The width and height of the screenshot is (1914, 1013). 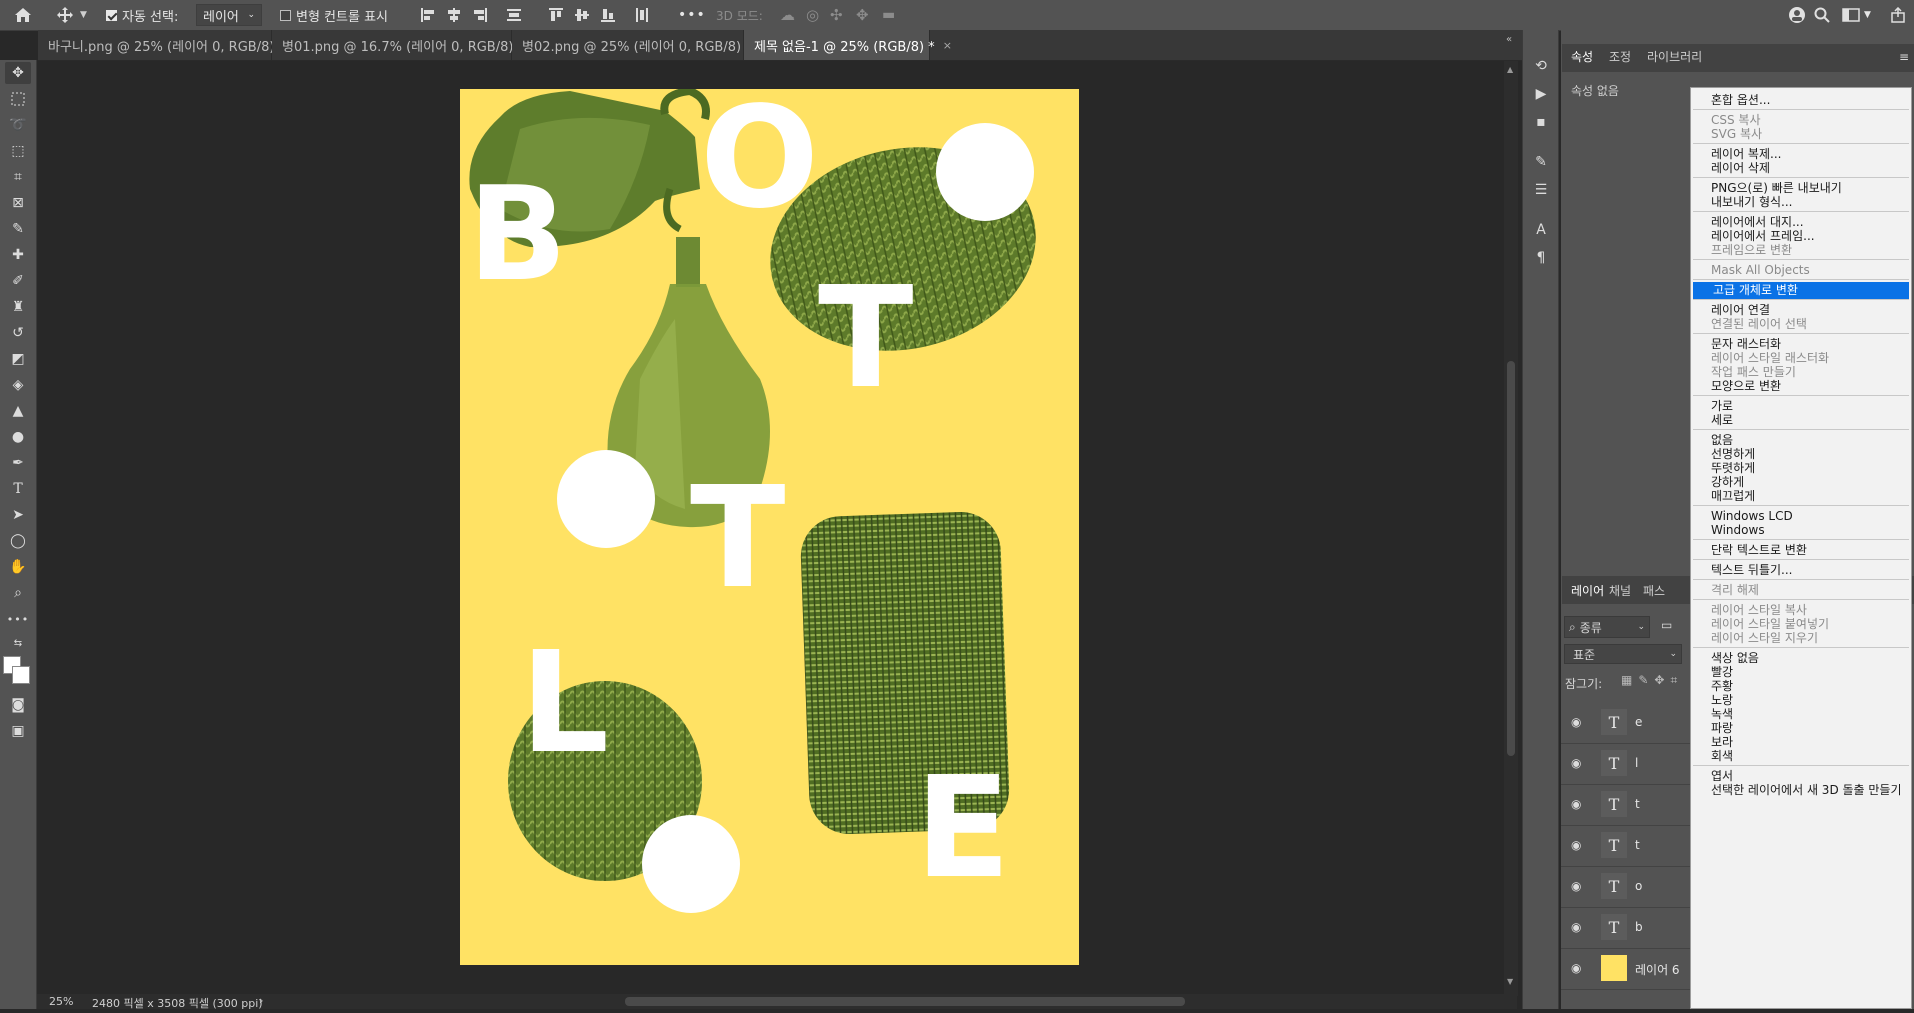 What do you see at coordinates (1904, 57) in the screenshot?
I see `panel-menu-icon: ≡` at bounding box center [1904, 57].